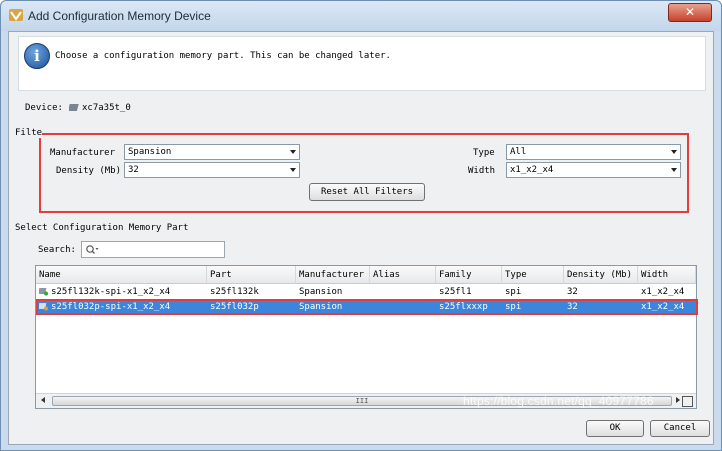 The image size is (722, 451). What do you see at coordinates (593, 170) in the screenshot?
I see `width-select: x1_x2_x4` at bounding box center [593, 170].